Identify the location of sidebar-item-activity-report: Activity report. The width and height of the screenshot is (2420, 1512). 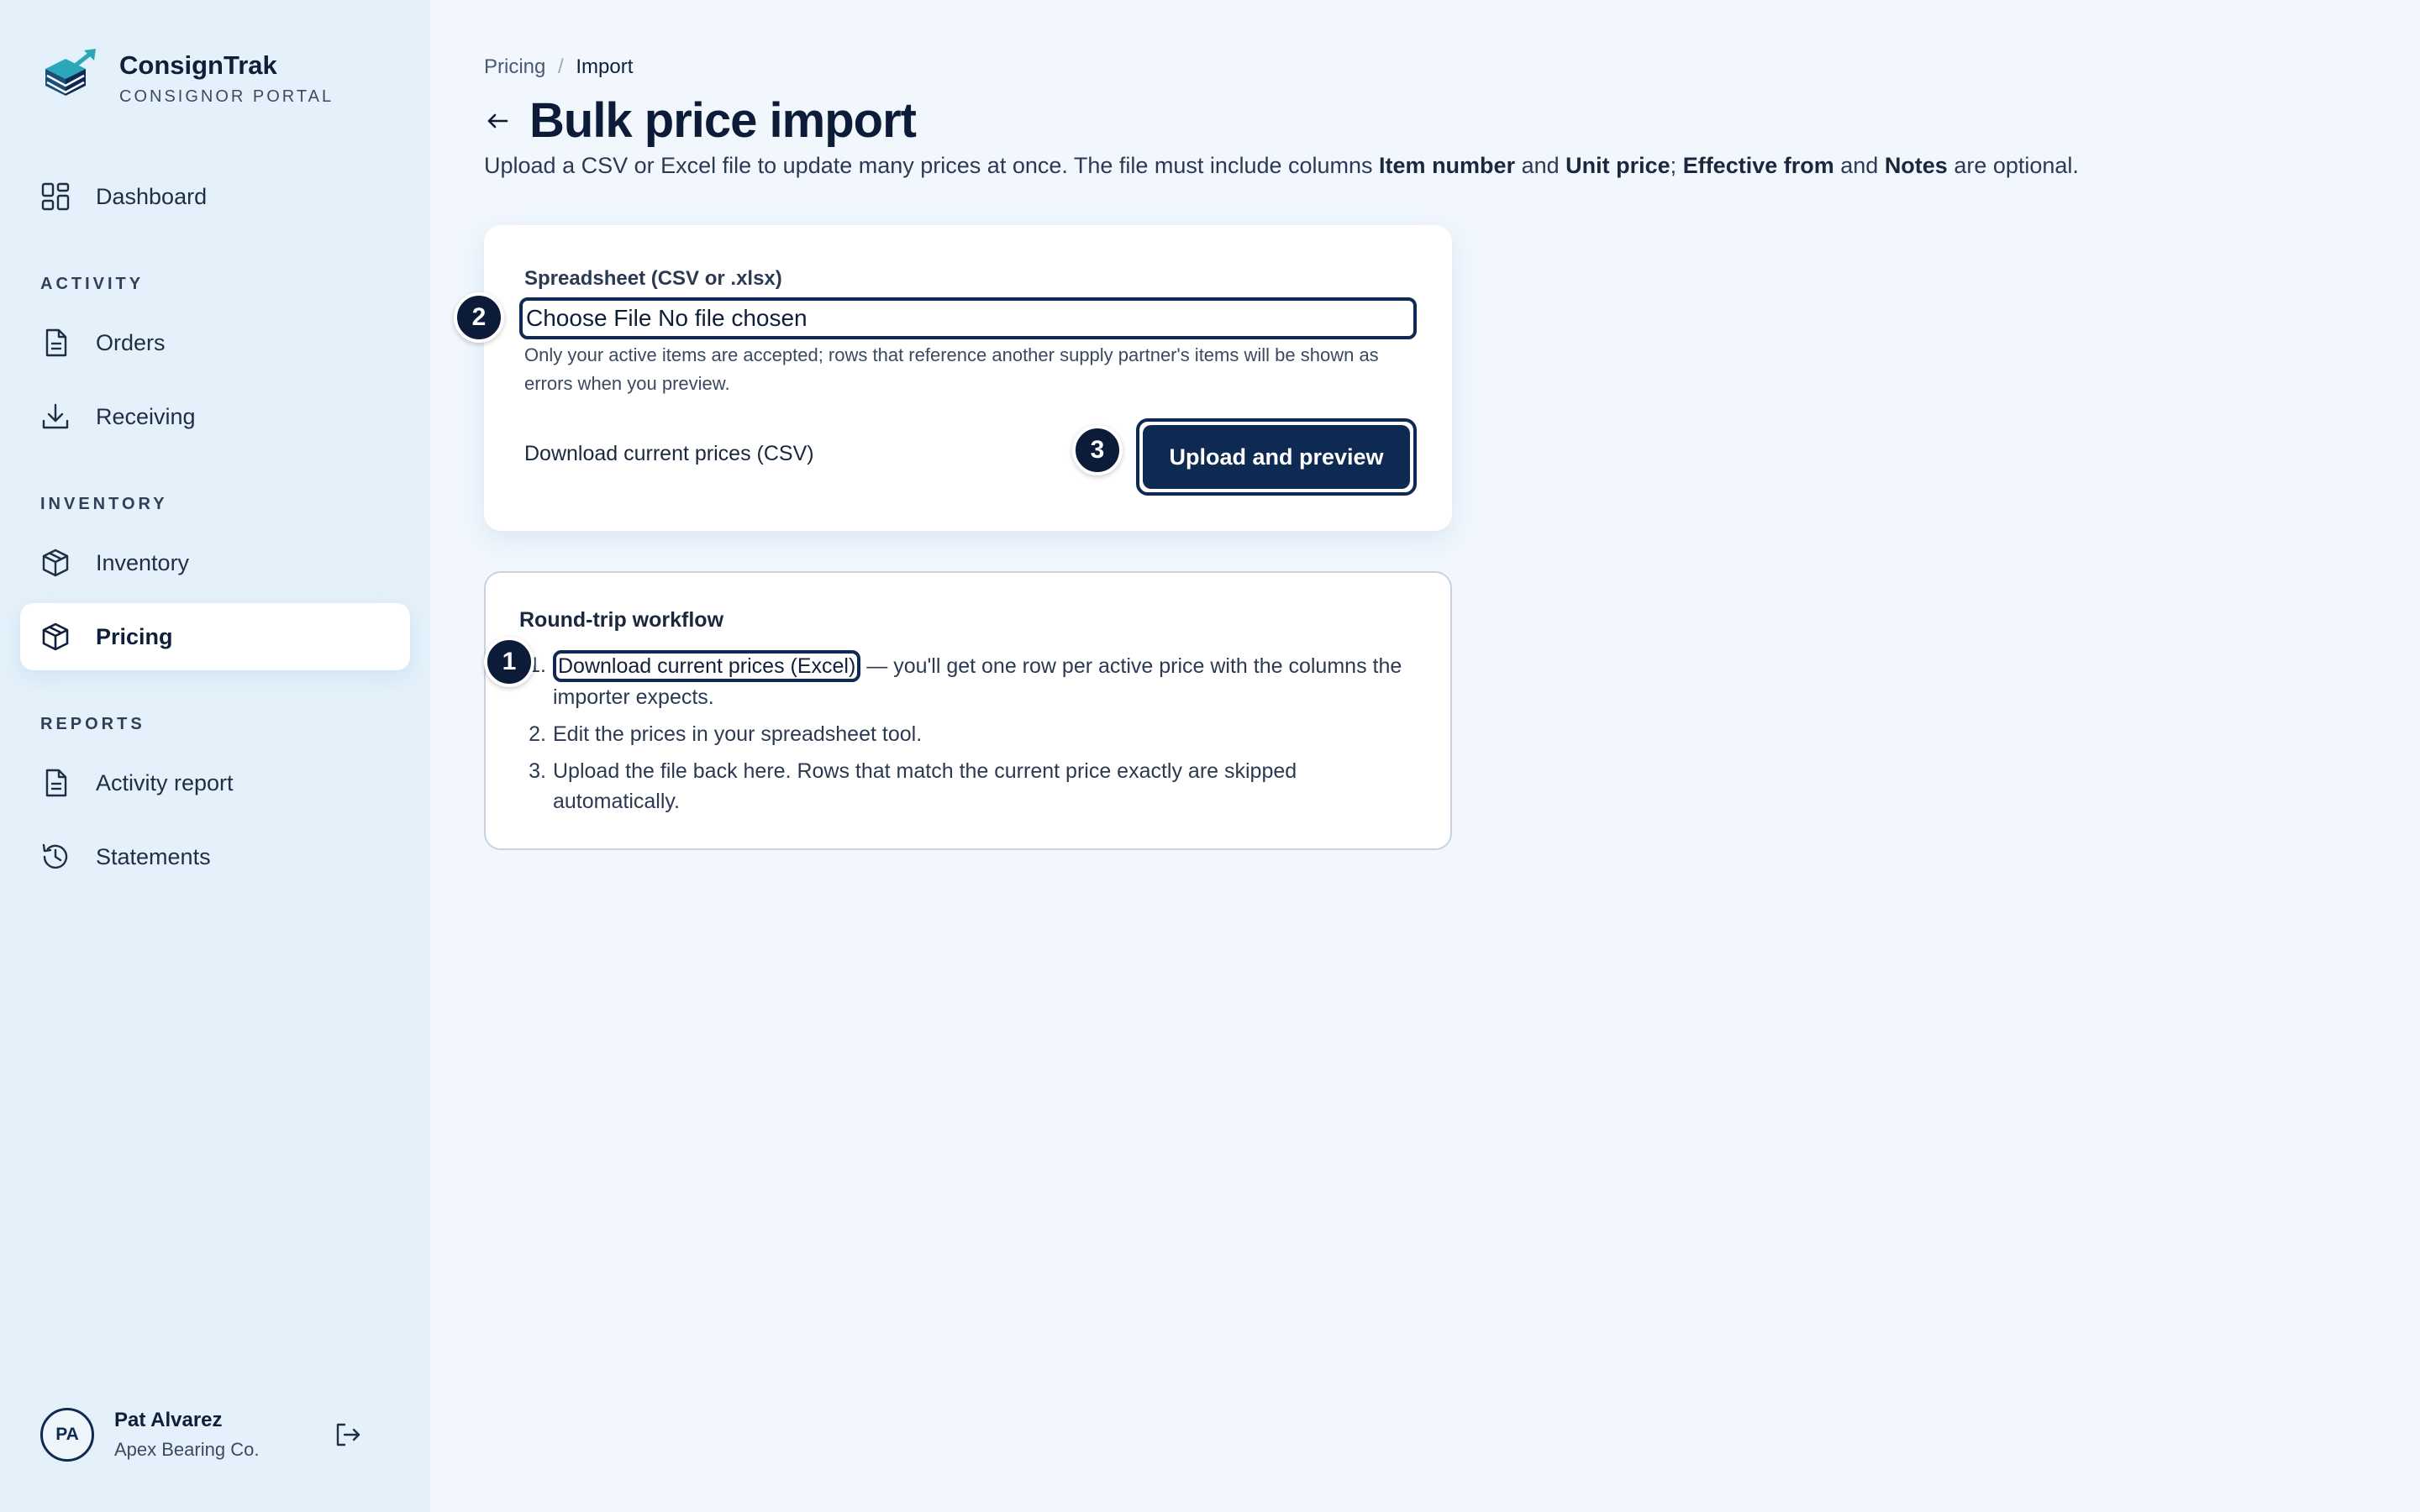
(215, 782).